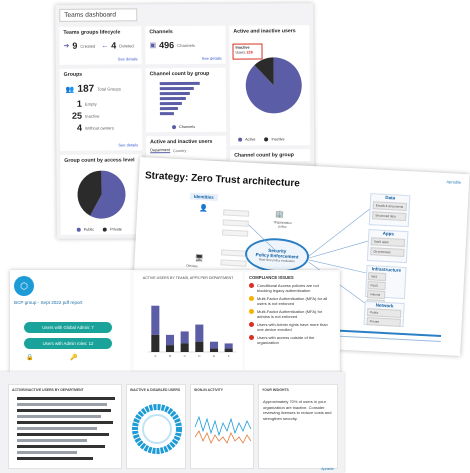  Describe the element at coordinates (185, 356) in the screenshot. I see `bar-category-label: C` at that location.